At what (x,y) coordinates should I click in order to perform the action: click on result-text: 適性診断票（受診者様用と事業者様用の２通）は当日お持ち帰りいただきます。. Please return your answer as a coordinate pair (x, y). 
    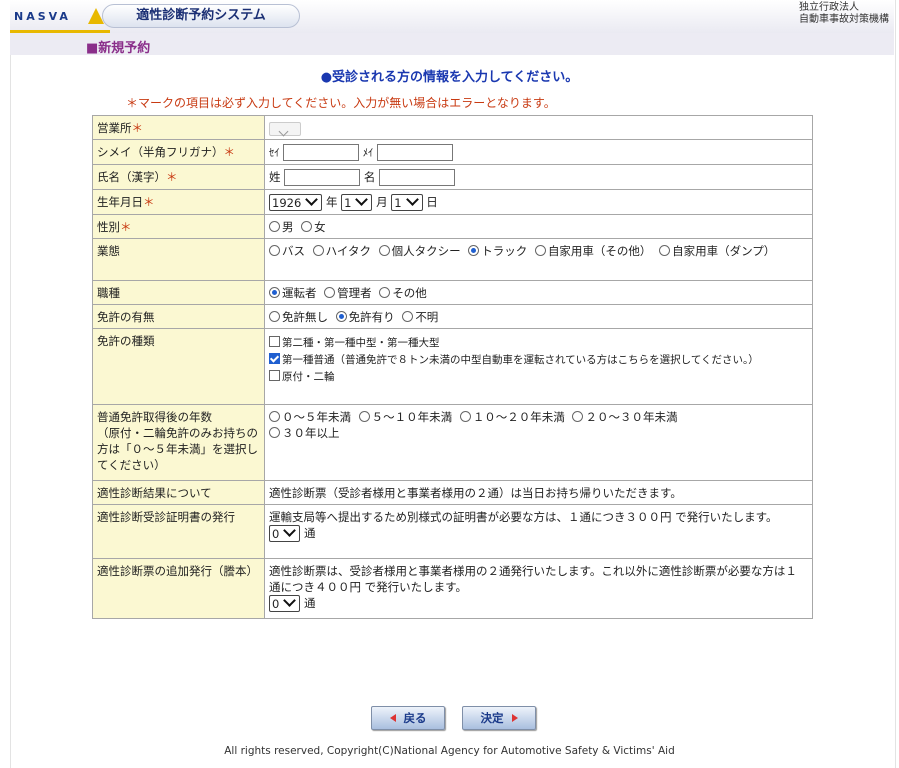
    Looking at the image, I should click on (538, 492).